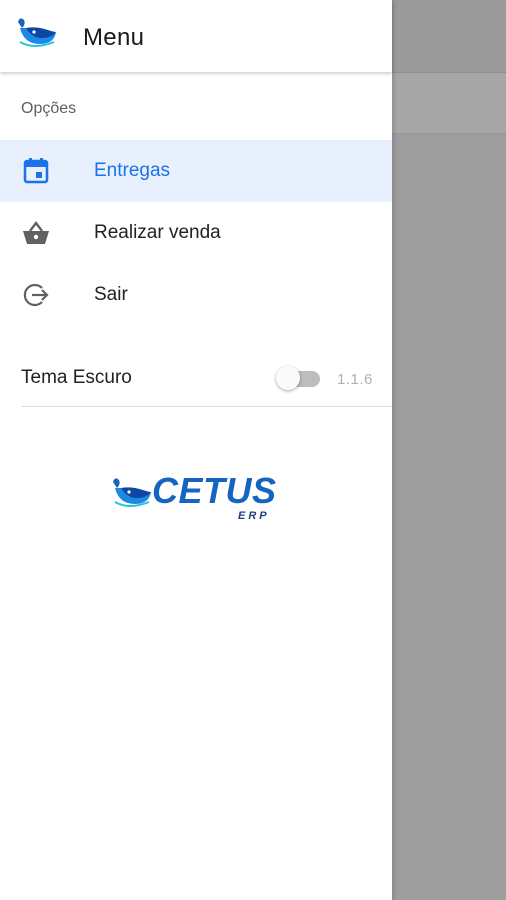 The width and height of the screenshot is (506, 900). I want to click on menu-item-label: Entregas, so click(132, 170).